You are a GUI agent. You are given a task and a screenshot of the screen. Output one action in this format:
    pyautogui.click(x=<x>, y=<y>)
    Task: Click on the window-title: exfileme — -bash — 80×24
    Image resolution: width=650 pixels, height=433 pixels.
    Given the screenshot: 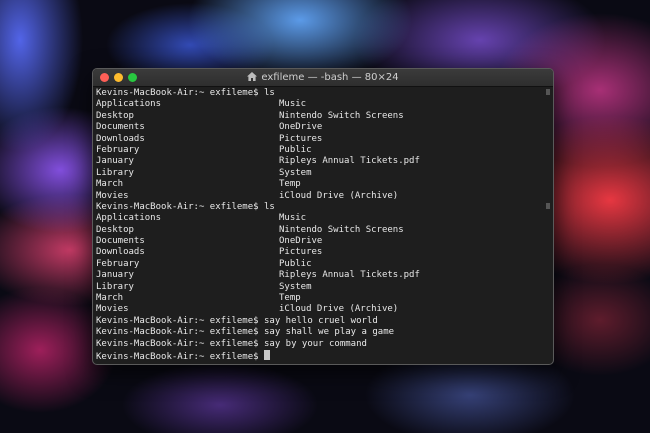 What is the action you would take?
    pyautogui.click(x=330, y=77)
    